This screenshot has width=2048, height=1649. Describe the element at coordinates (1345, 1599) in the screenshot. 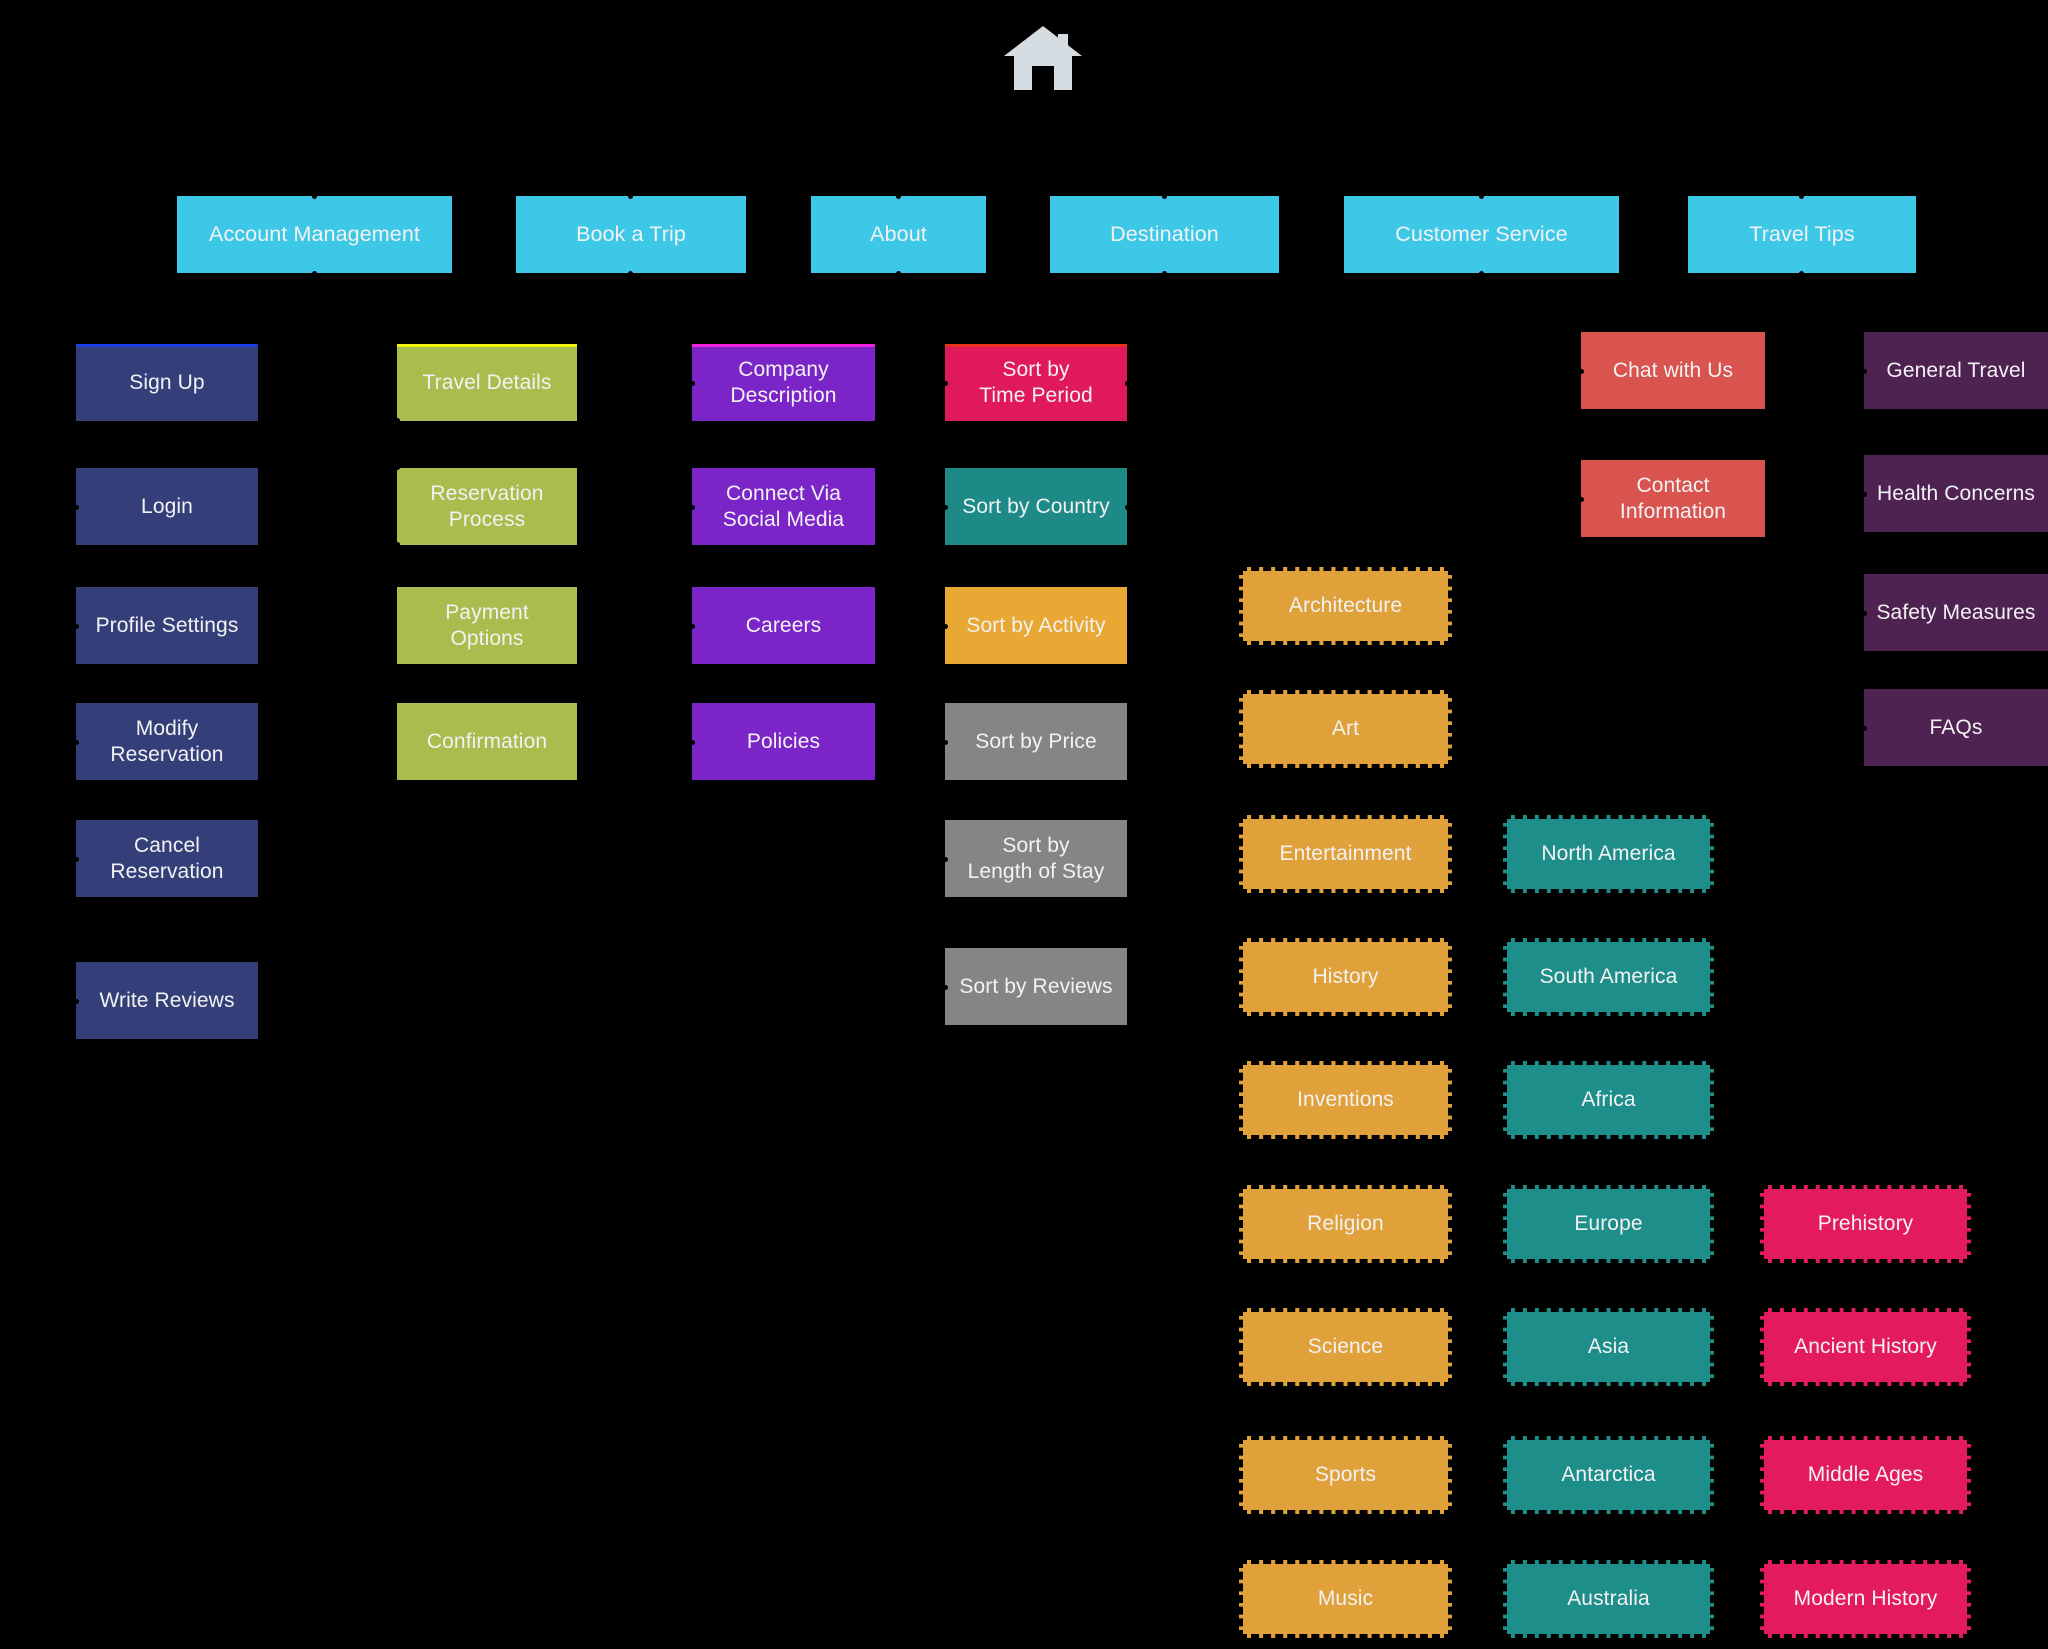

I see `node-music: Music` at that location.